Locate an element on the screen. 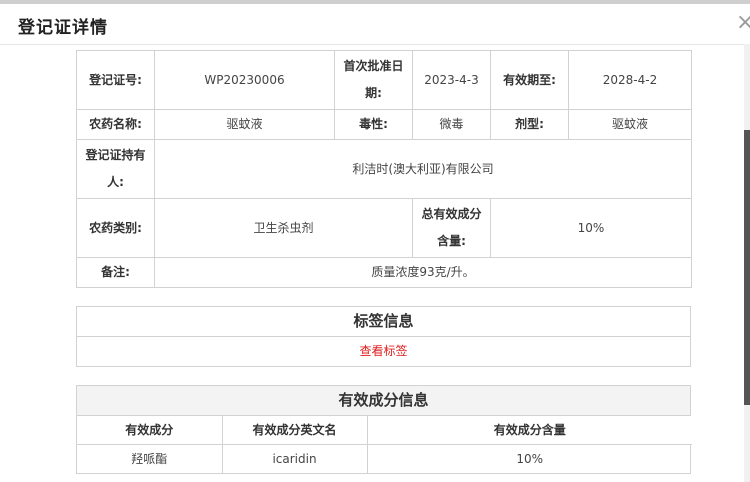 Image resolution: width=750 pixels, height=482 pixels. first-approval-value: 2023-4-3 is located at coordinates (451, 80).